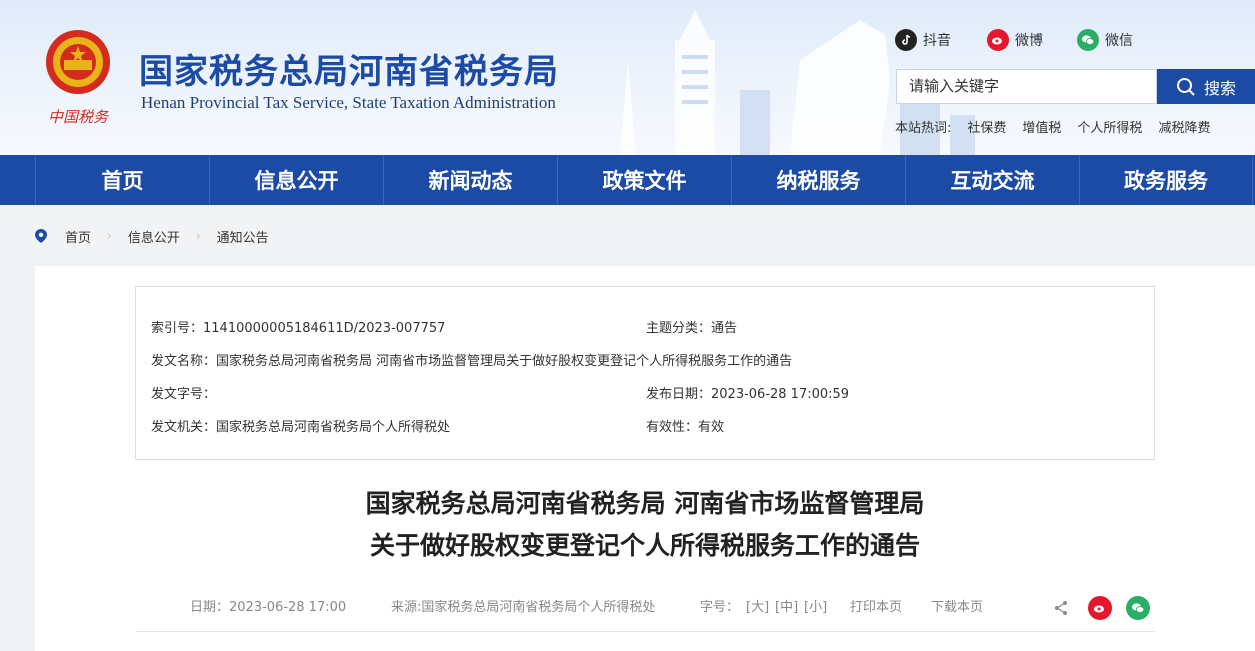 The height and width of the screenshot is (651, 1255). What do you see at coordinates (243, 236) in the screenshot?
I see `breadcrumb-notices: 通知公告` at bounding box center [243, 236].